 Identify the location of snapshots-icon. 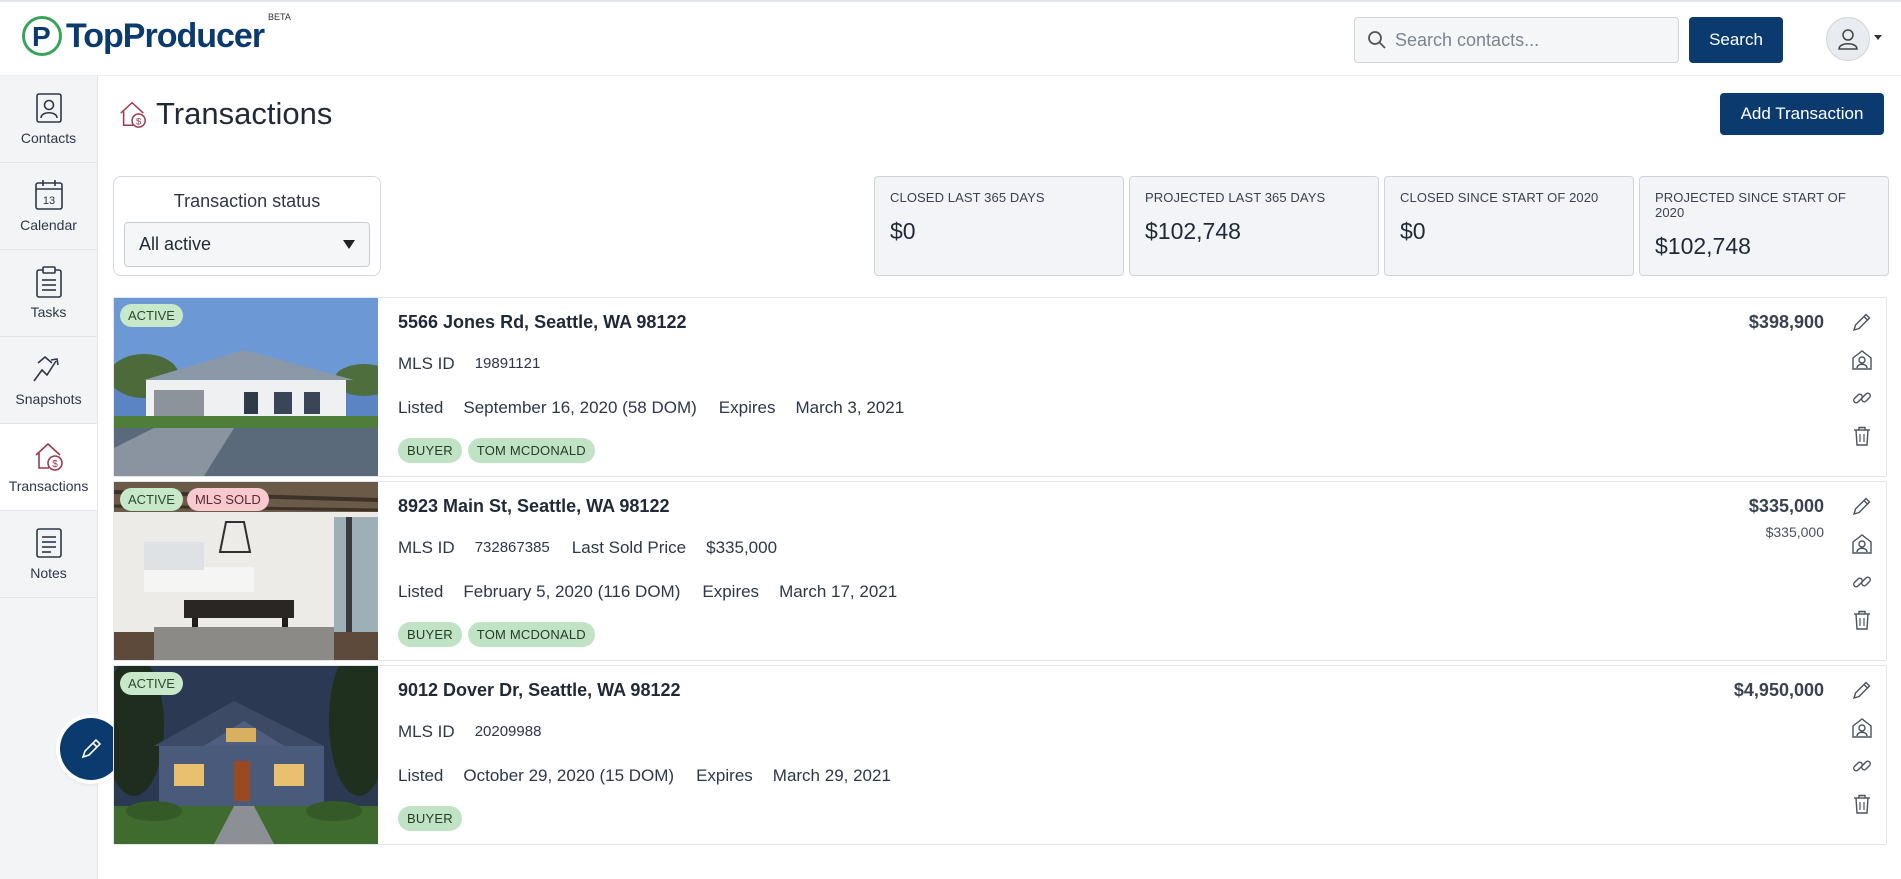
(45, 368).